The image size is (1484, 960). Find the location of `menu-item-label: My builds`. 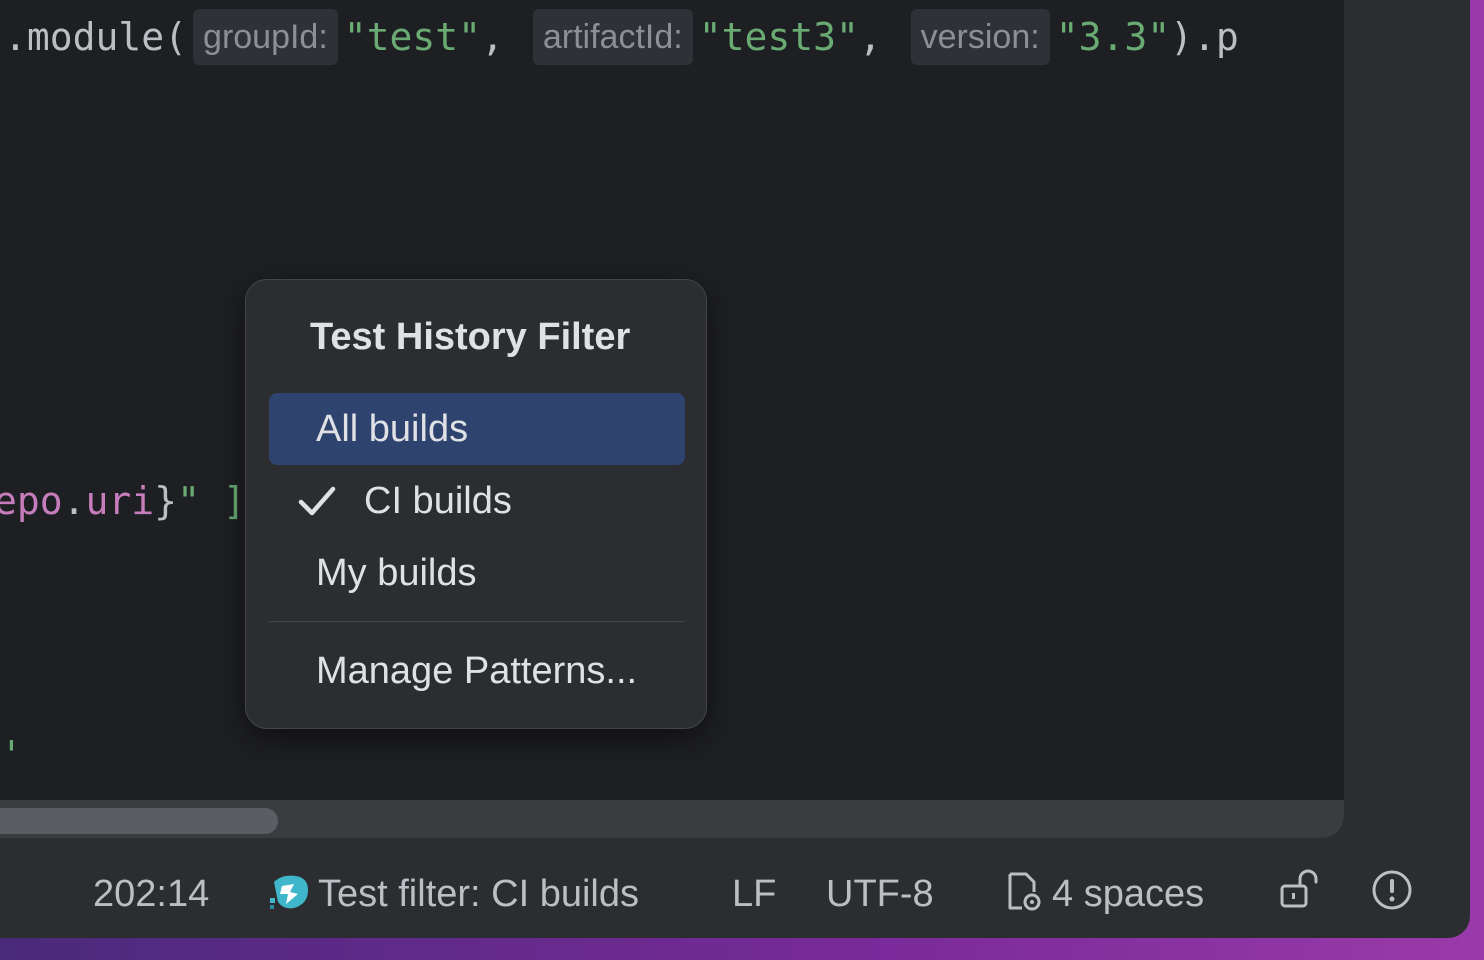

menu-item-label: My builds is located at coordinates (396, 573).